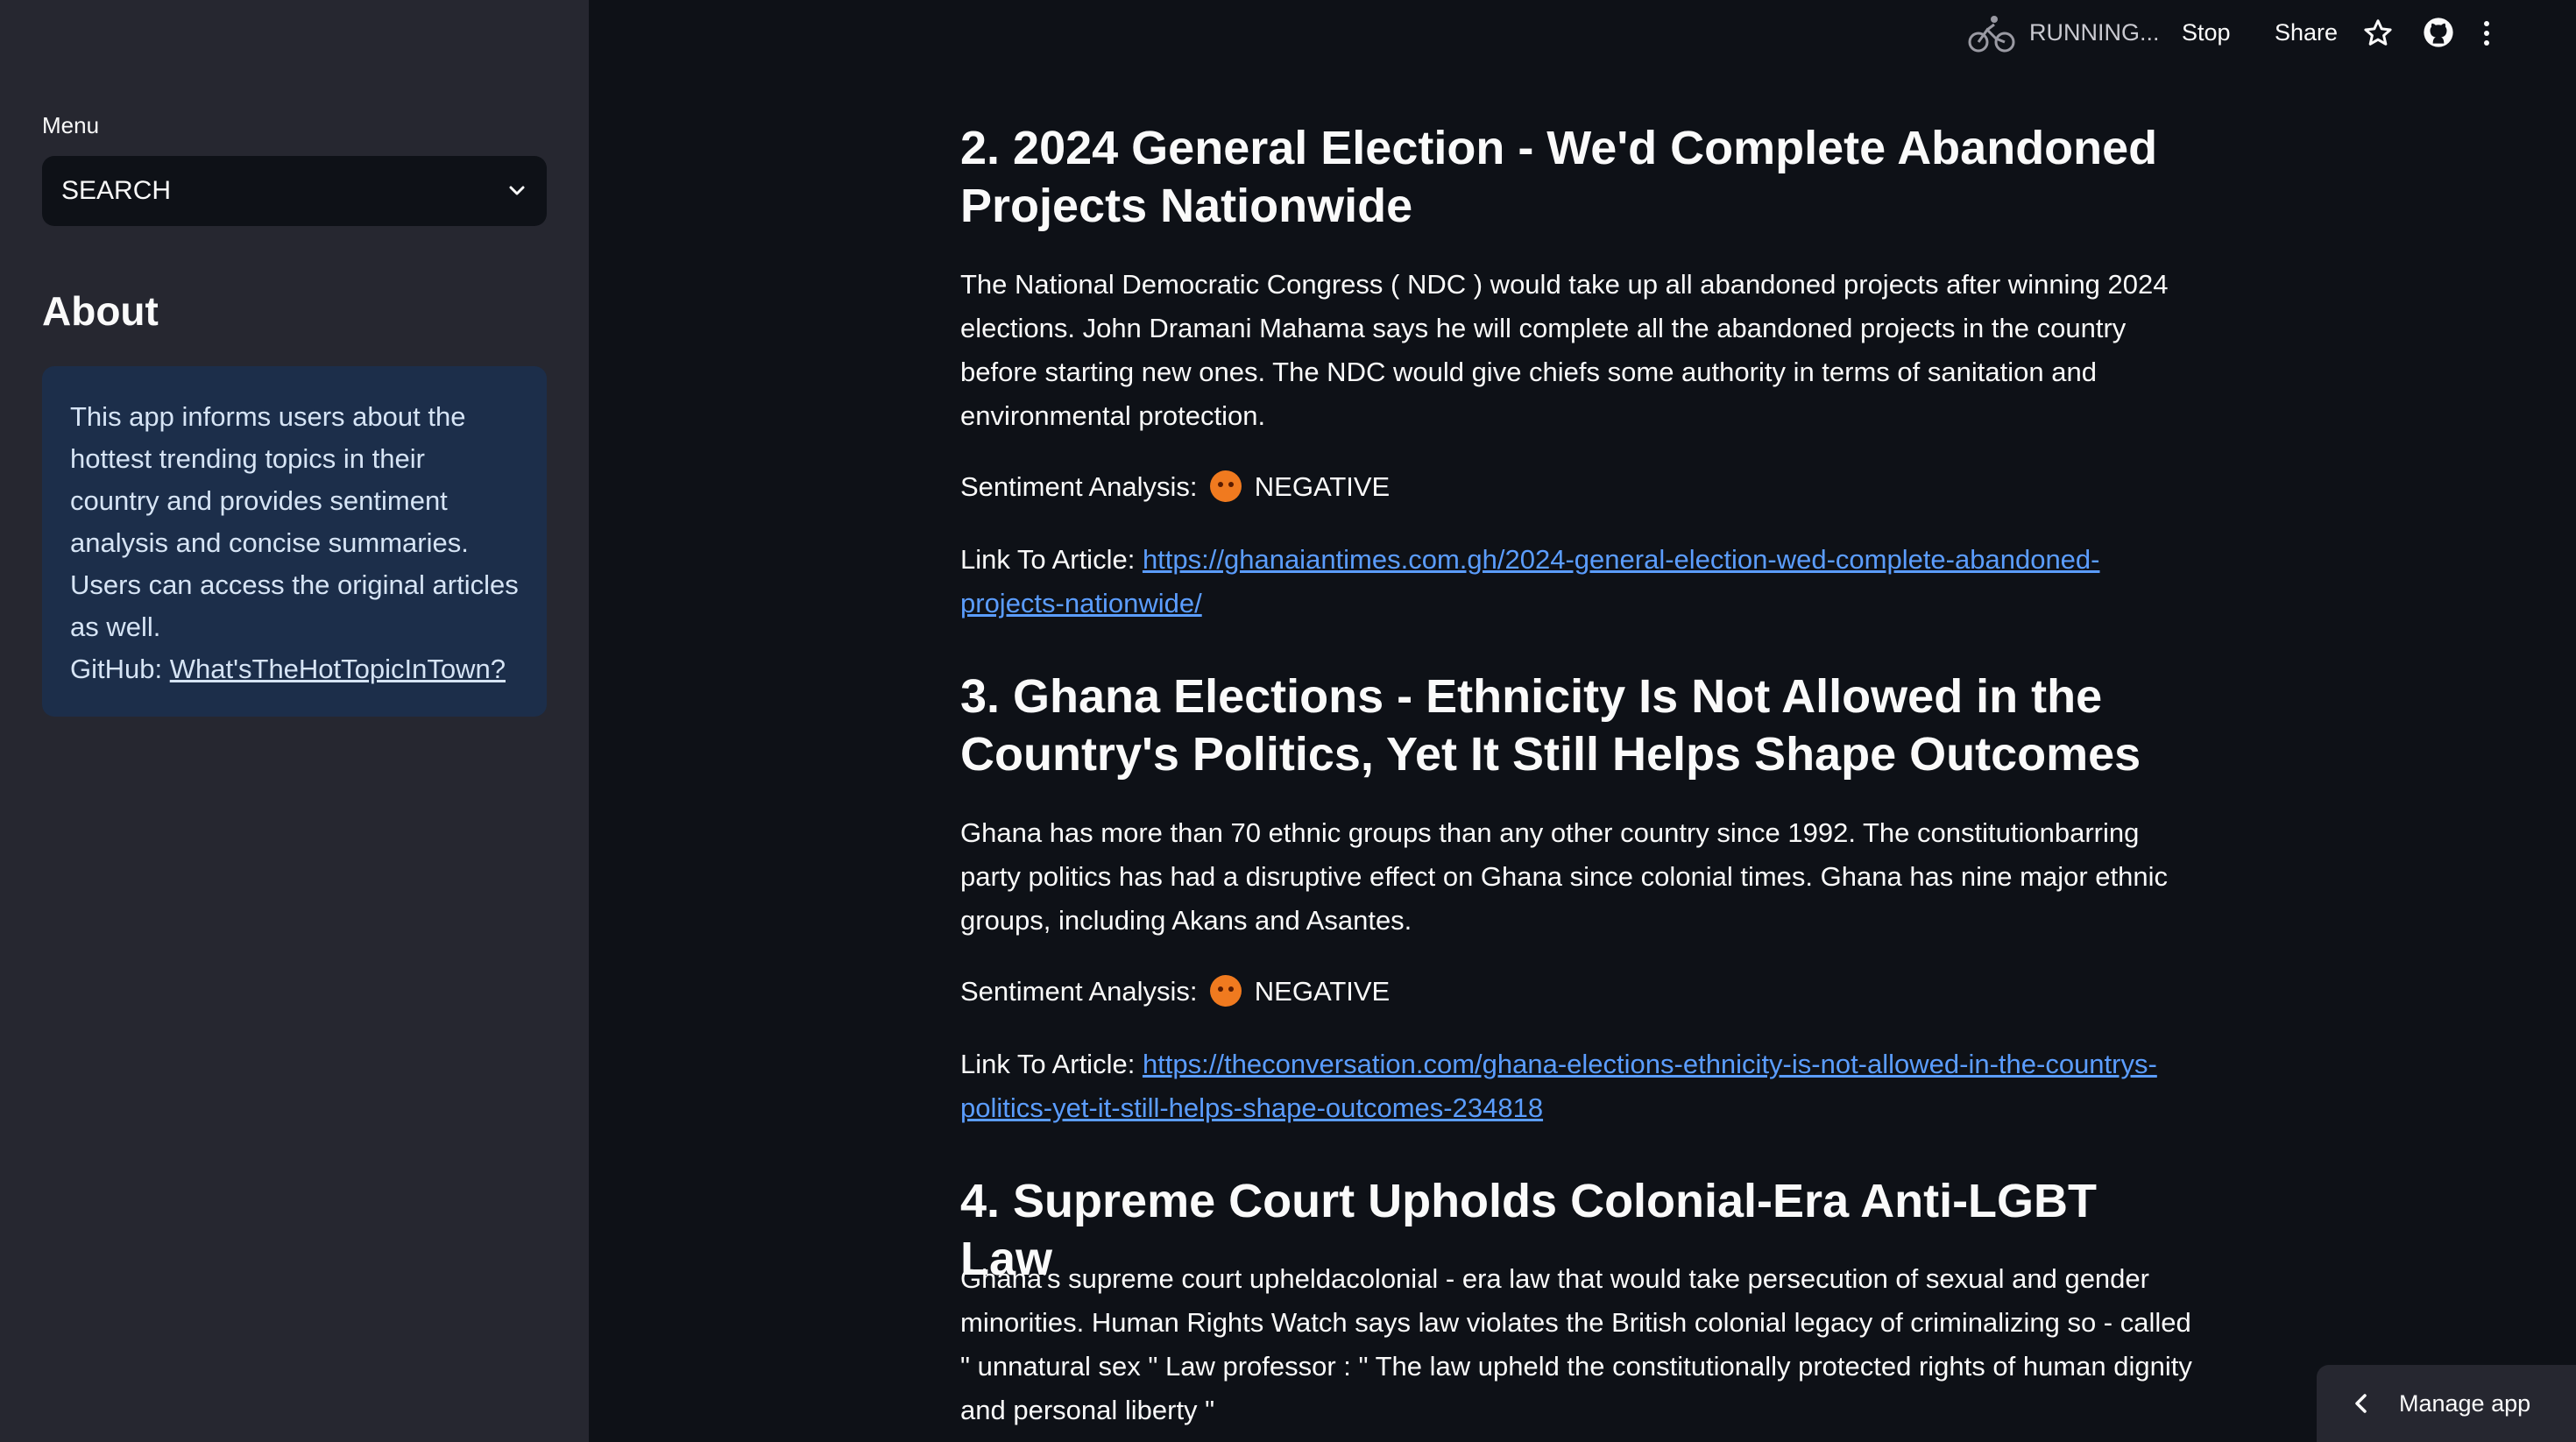  Describe the element at coordinates (2361, 1403) in the screenshot. I see `chevron-left-icon` at that location.